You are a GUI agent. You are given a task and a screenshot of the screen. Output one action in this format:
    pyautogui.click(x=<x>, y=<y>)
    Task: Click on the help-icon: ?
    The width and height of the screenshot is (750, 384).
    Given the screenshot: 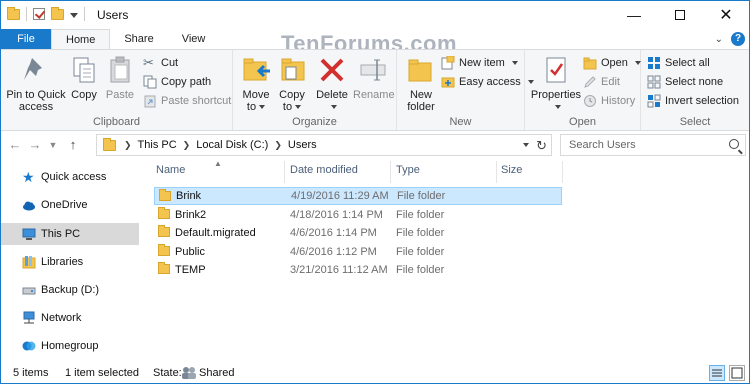 What is the action you would take?
    pyautogui.click(x=738, y=39)
    